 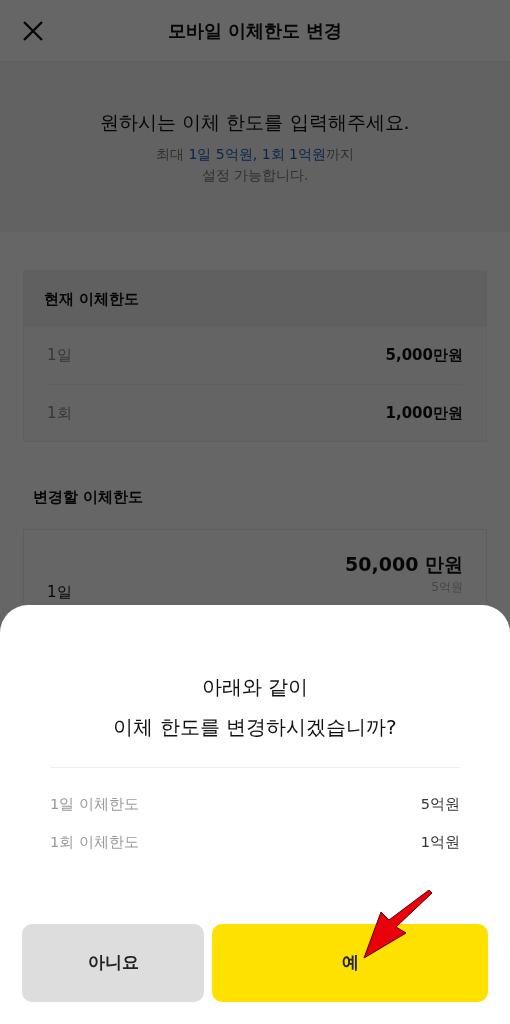 I want to click on section-title: 변경할 이체한도, so click(x=88, y=497).